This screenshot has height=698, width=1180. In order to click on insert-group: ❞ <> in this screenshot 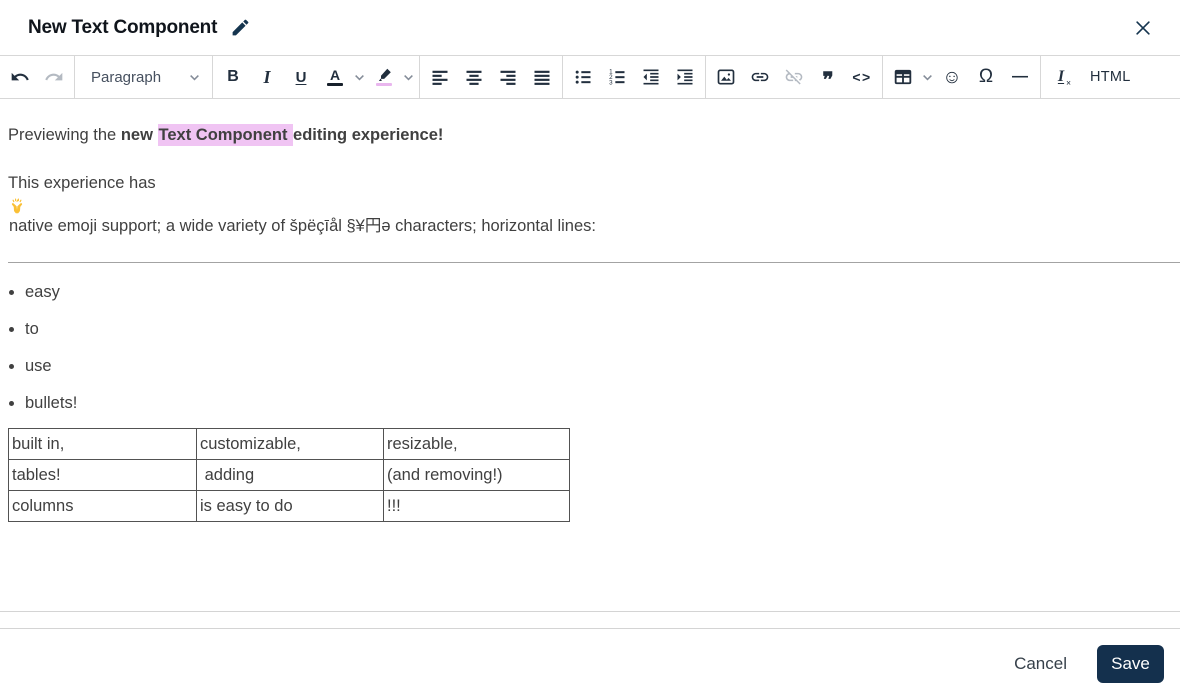, I will do `click(793, 77)`.